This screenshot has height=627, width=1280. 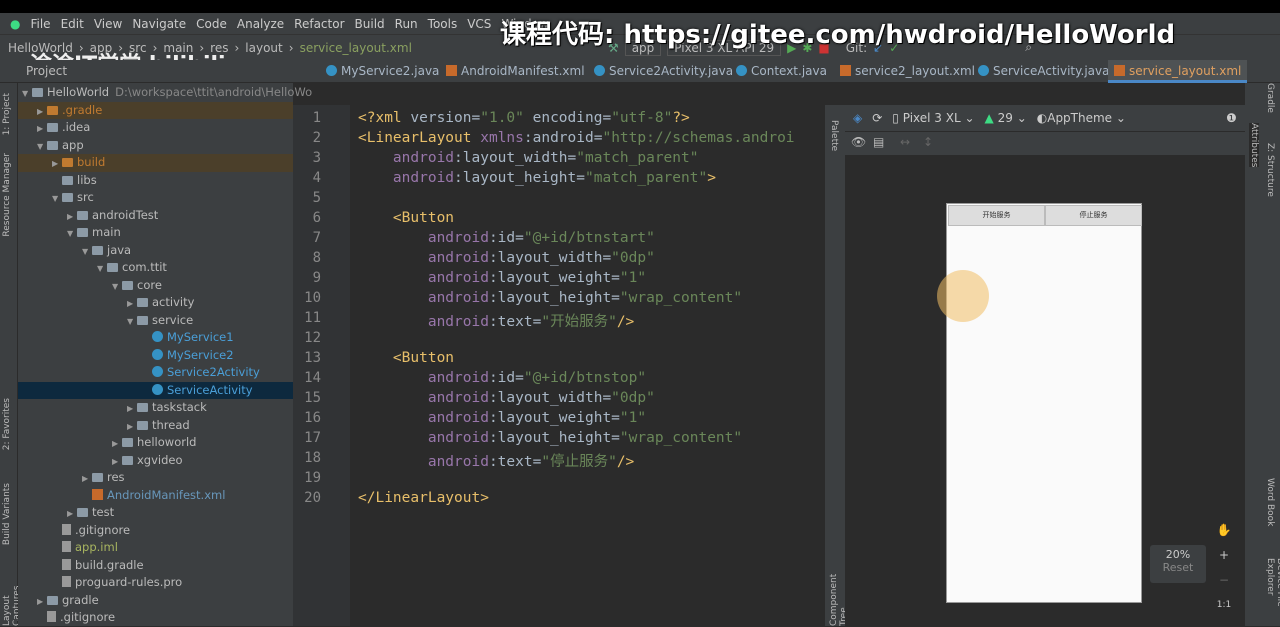 What do you see at coordinates (528, 158) in the screenshot?
I see `code-line: android:layout_width="match_parent"` at bounding box center [528, 158].